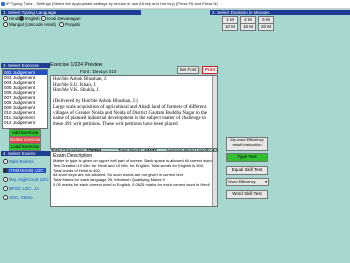 The image size is (350, 263). What do you see at coordinates (247, 144) in the screenshot?
I see `word-efficiency-instruction-button: My word Efficiency result instruction` at bounding box center [247, 144].